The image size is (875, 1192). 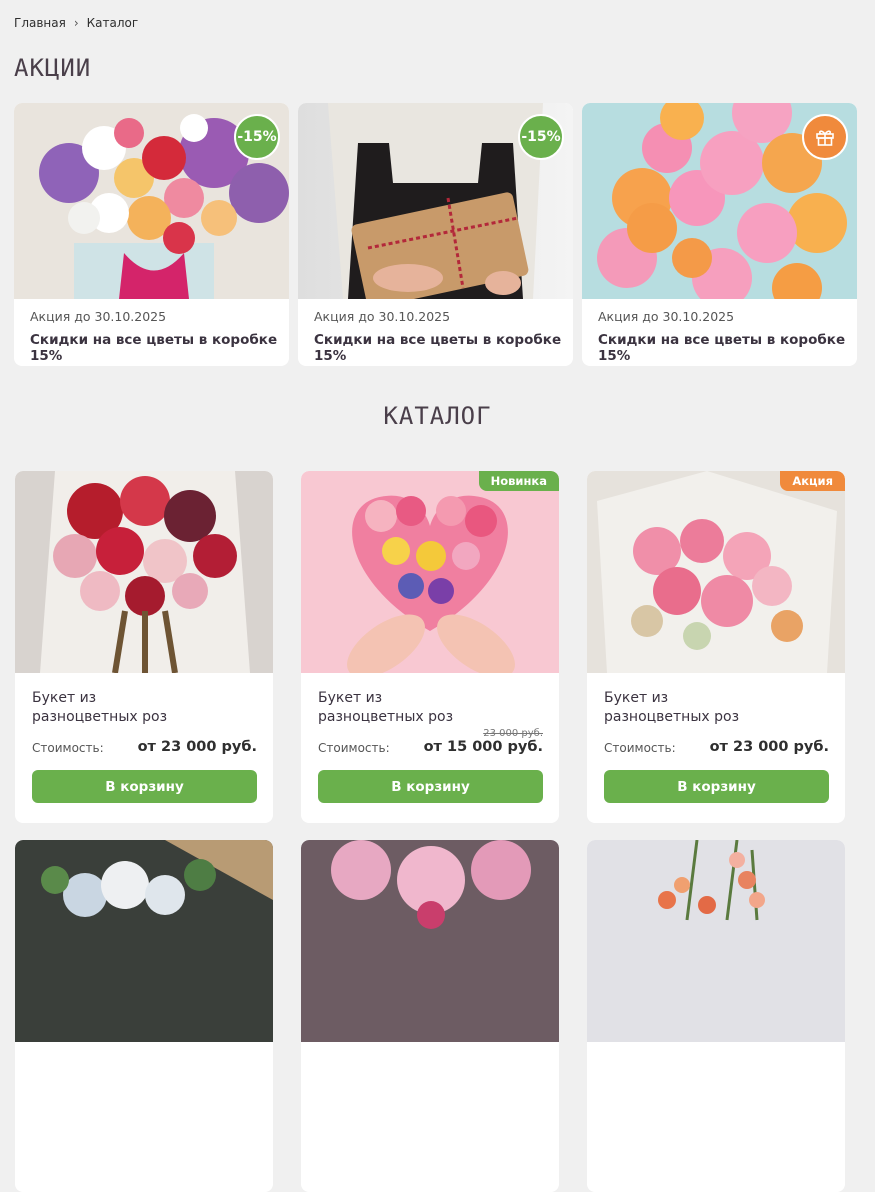 I want to click on bouquet-illustration, so click(x=145, y=572).